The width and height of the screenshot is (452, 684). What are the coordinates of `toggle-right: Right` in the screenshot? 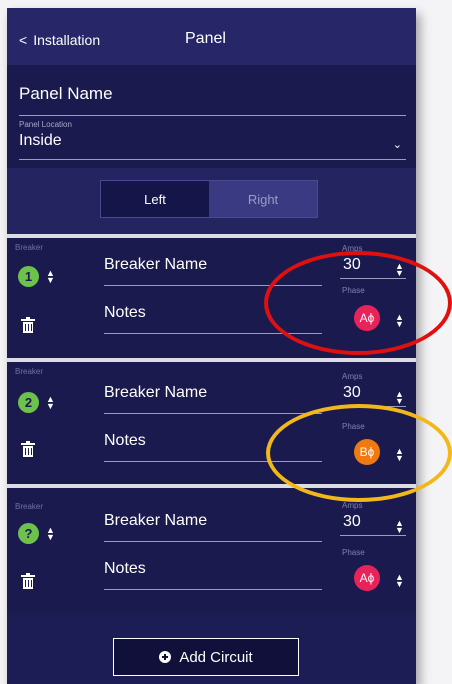 It's located at (263, 199).